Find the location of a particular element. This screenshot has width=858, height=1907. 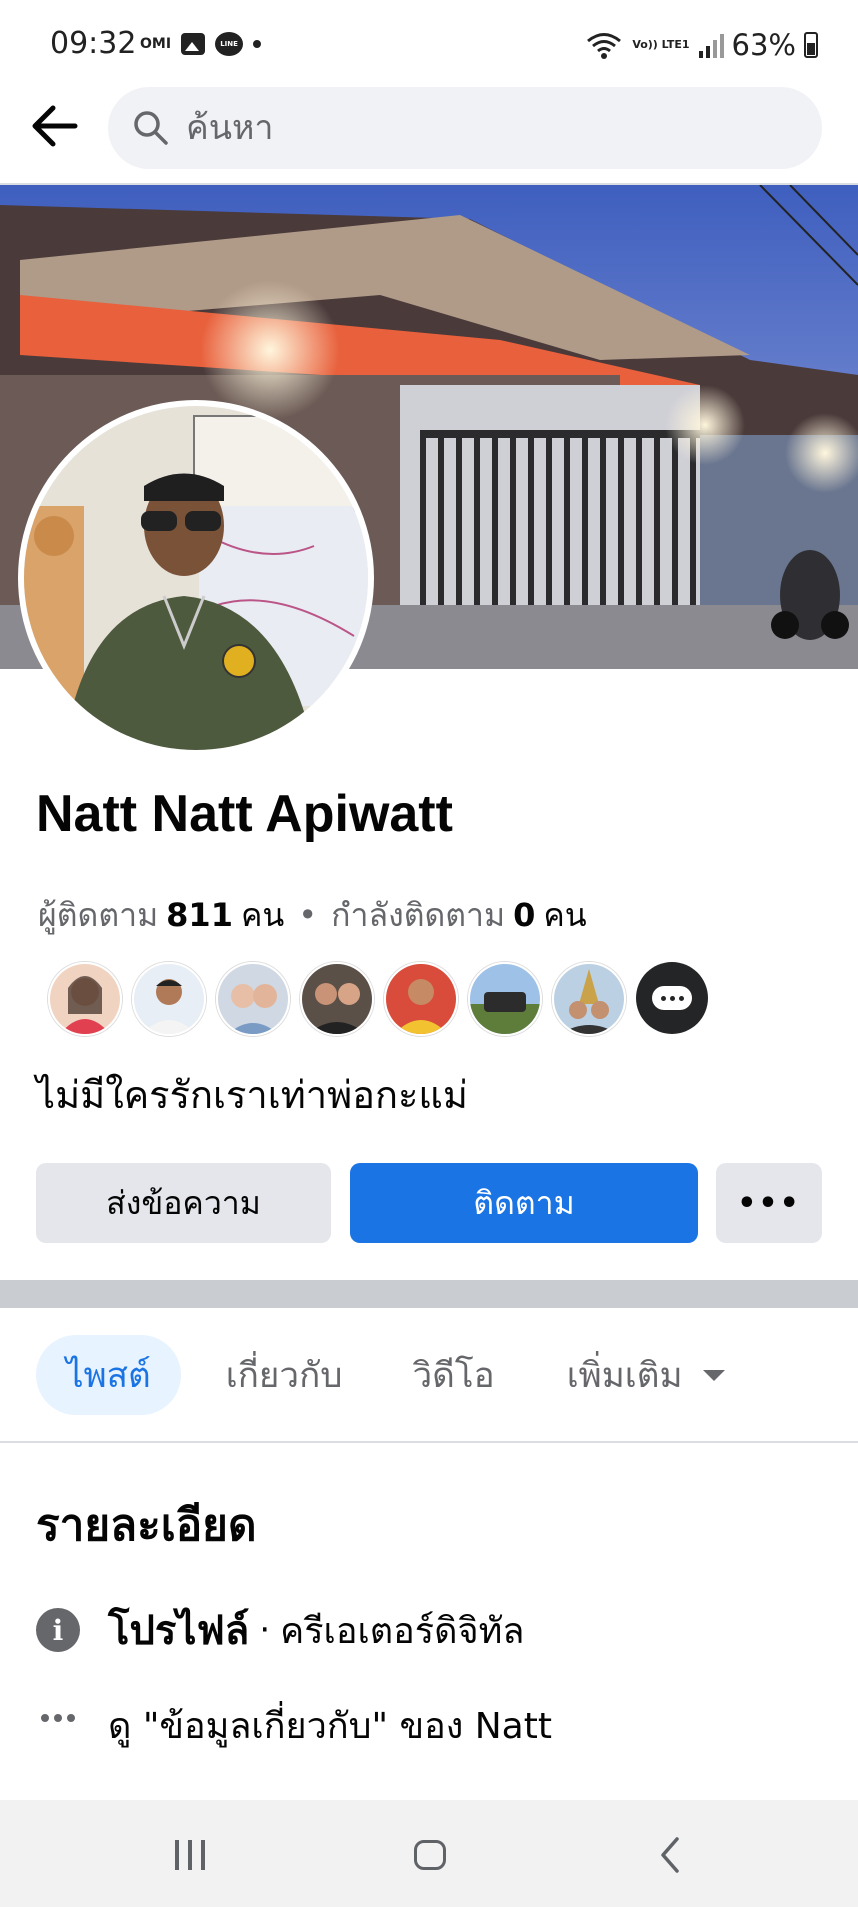

message-button: ส่งข้อความ is located at coordinates (183, 1203).